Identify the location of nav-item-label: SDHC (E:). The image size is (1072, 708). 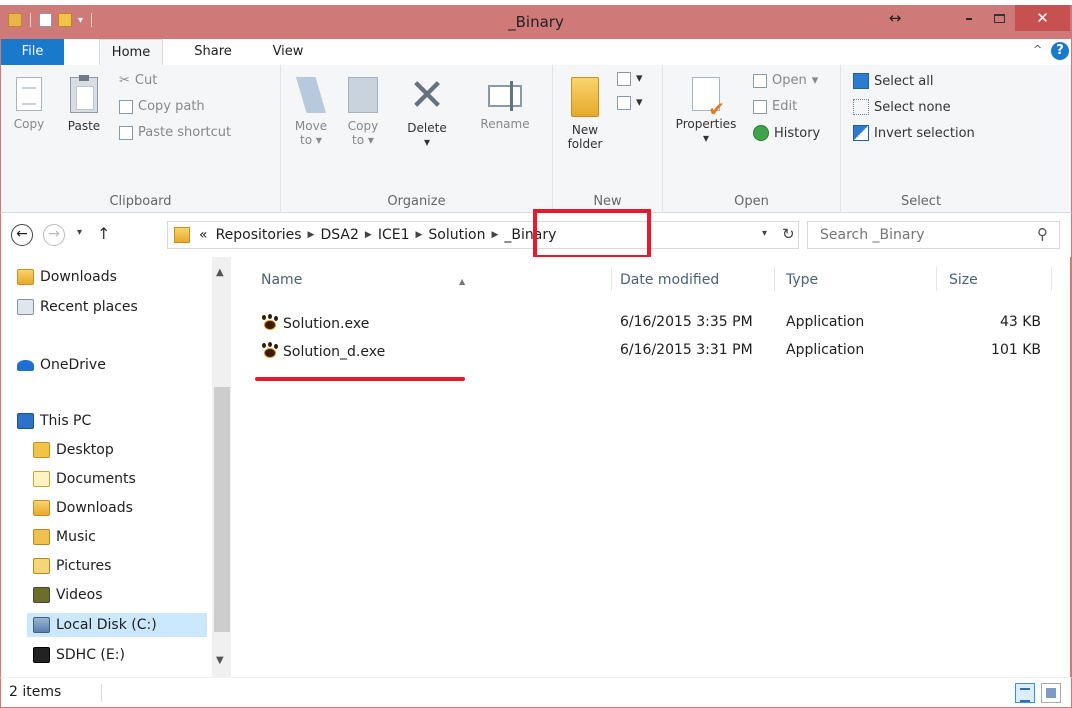
(90, 655).